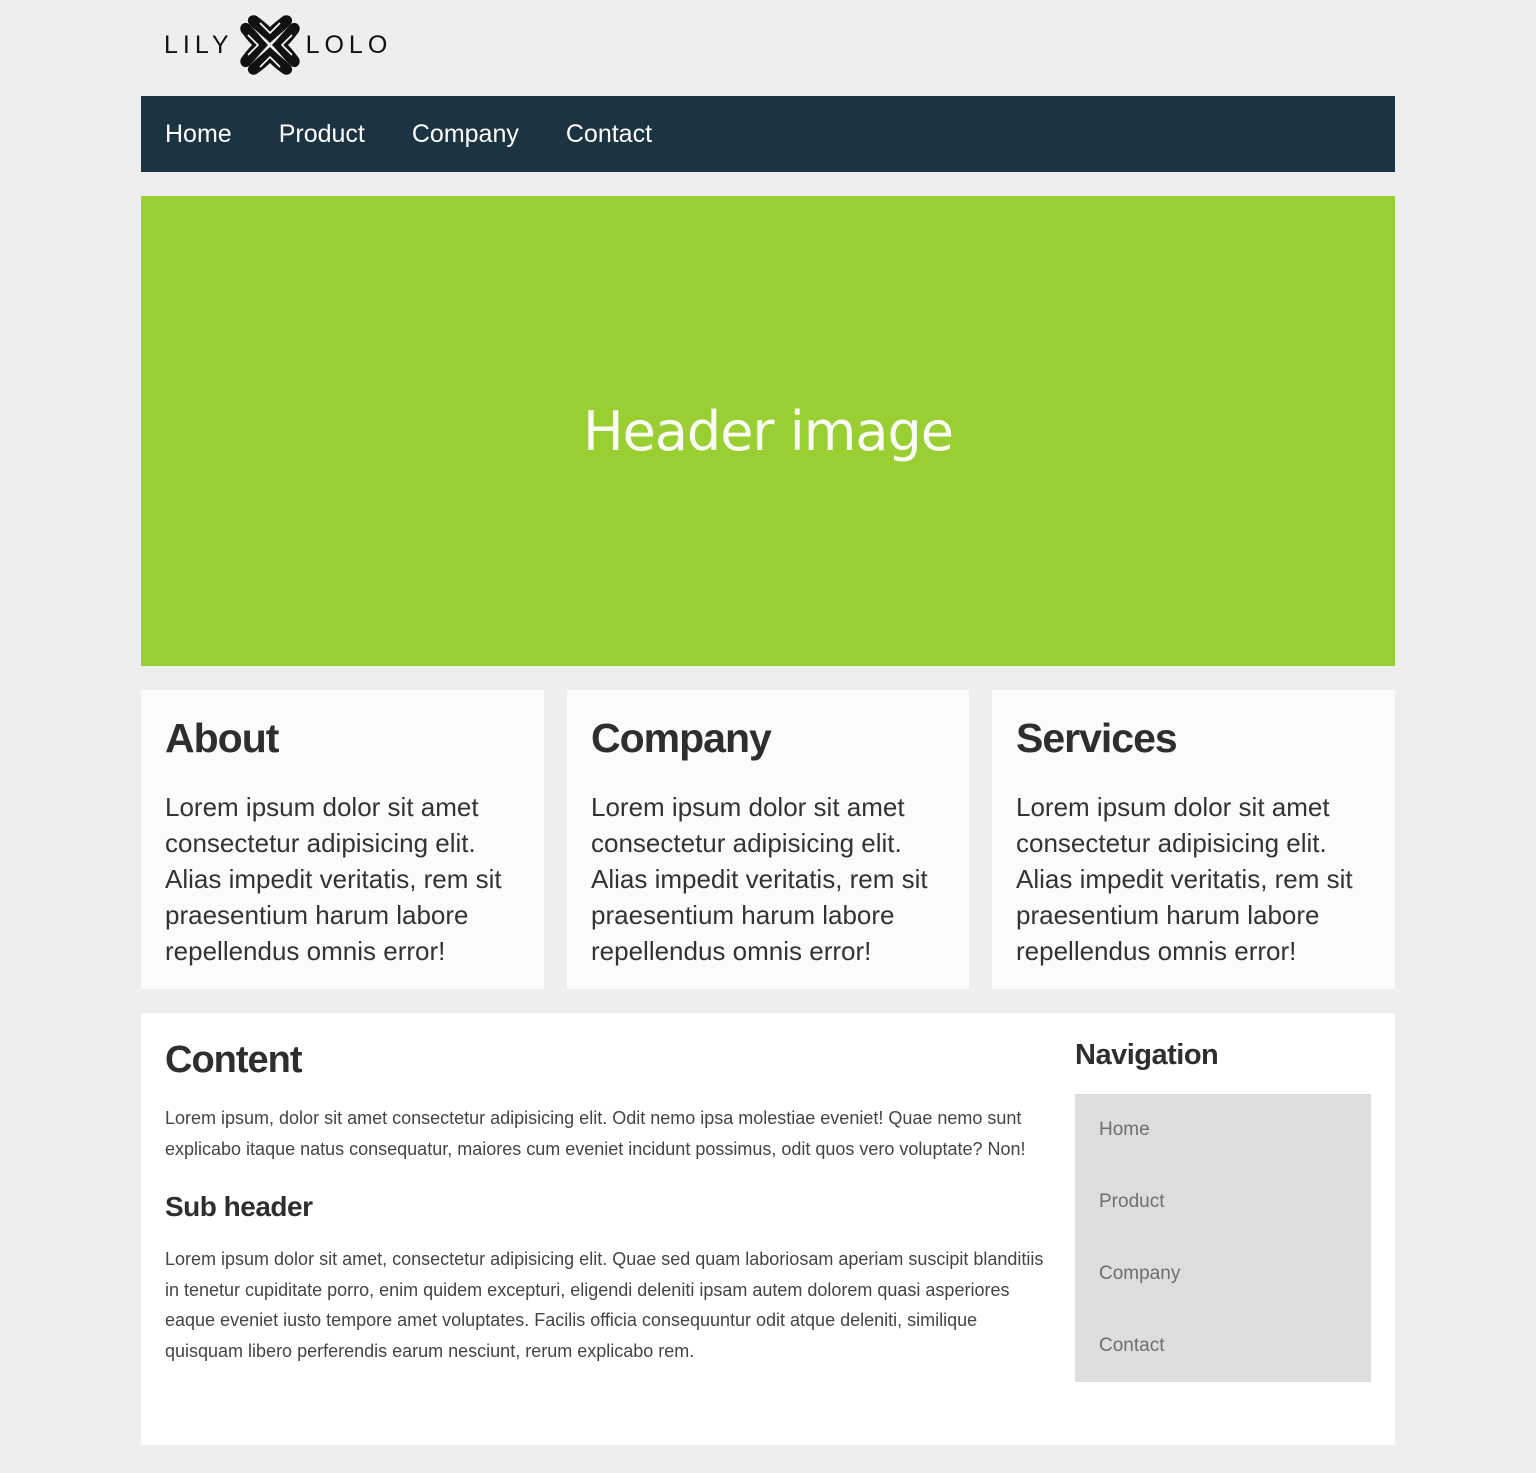 This screenshot has height=1473, width=1536. I want to click on sidebar-nav: Home Product Company Contact, so click(1223, 1238).